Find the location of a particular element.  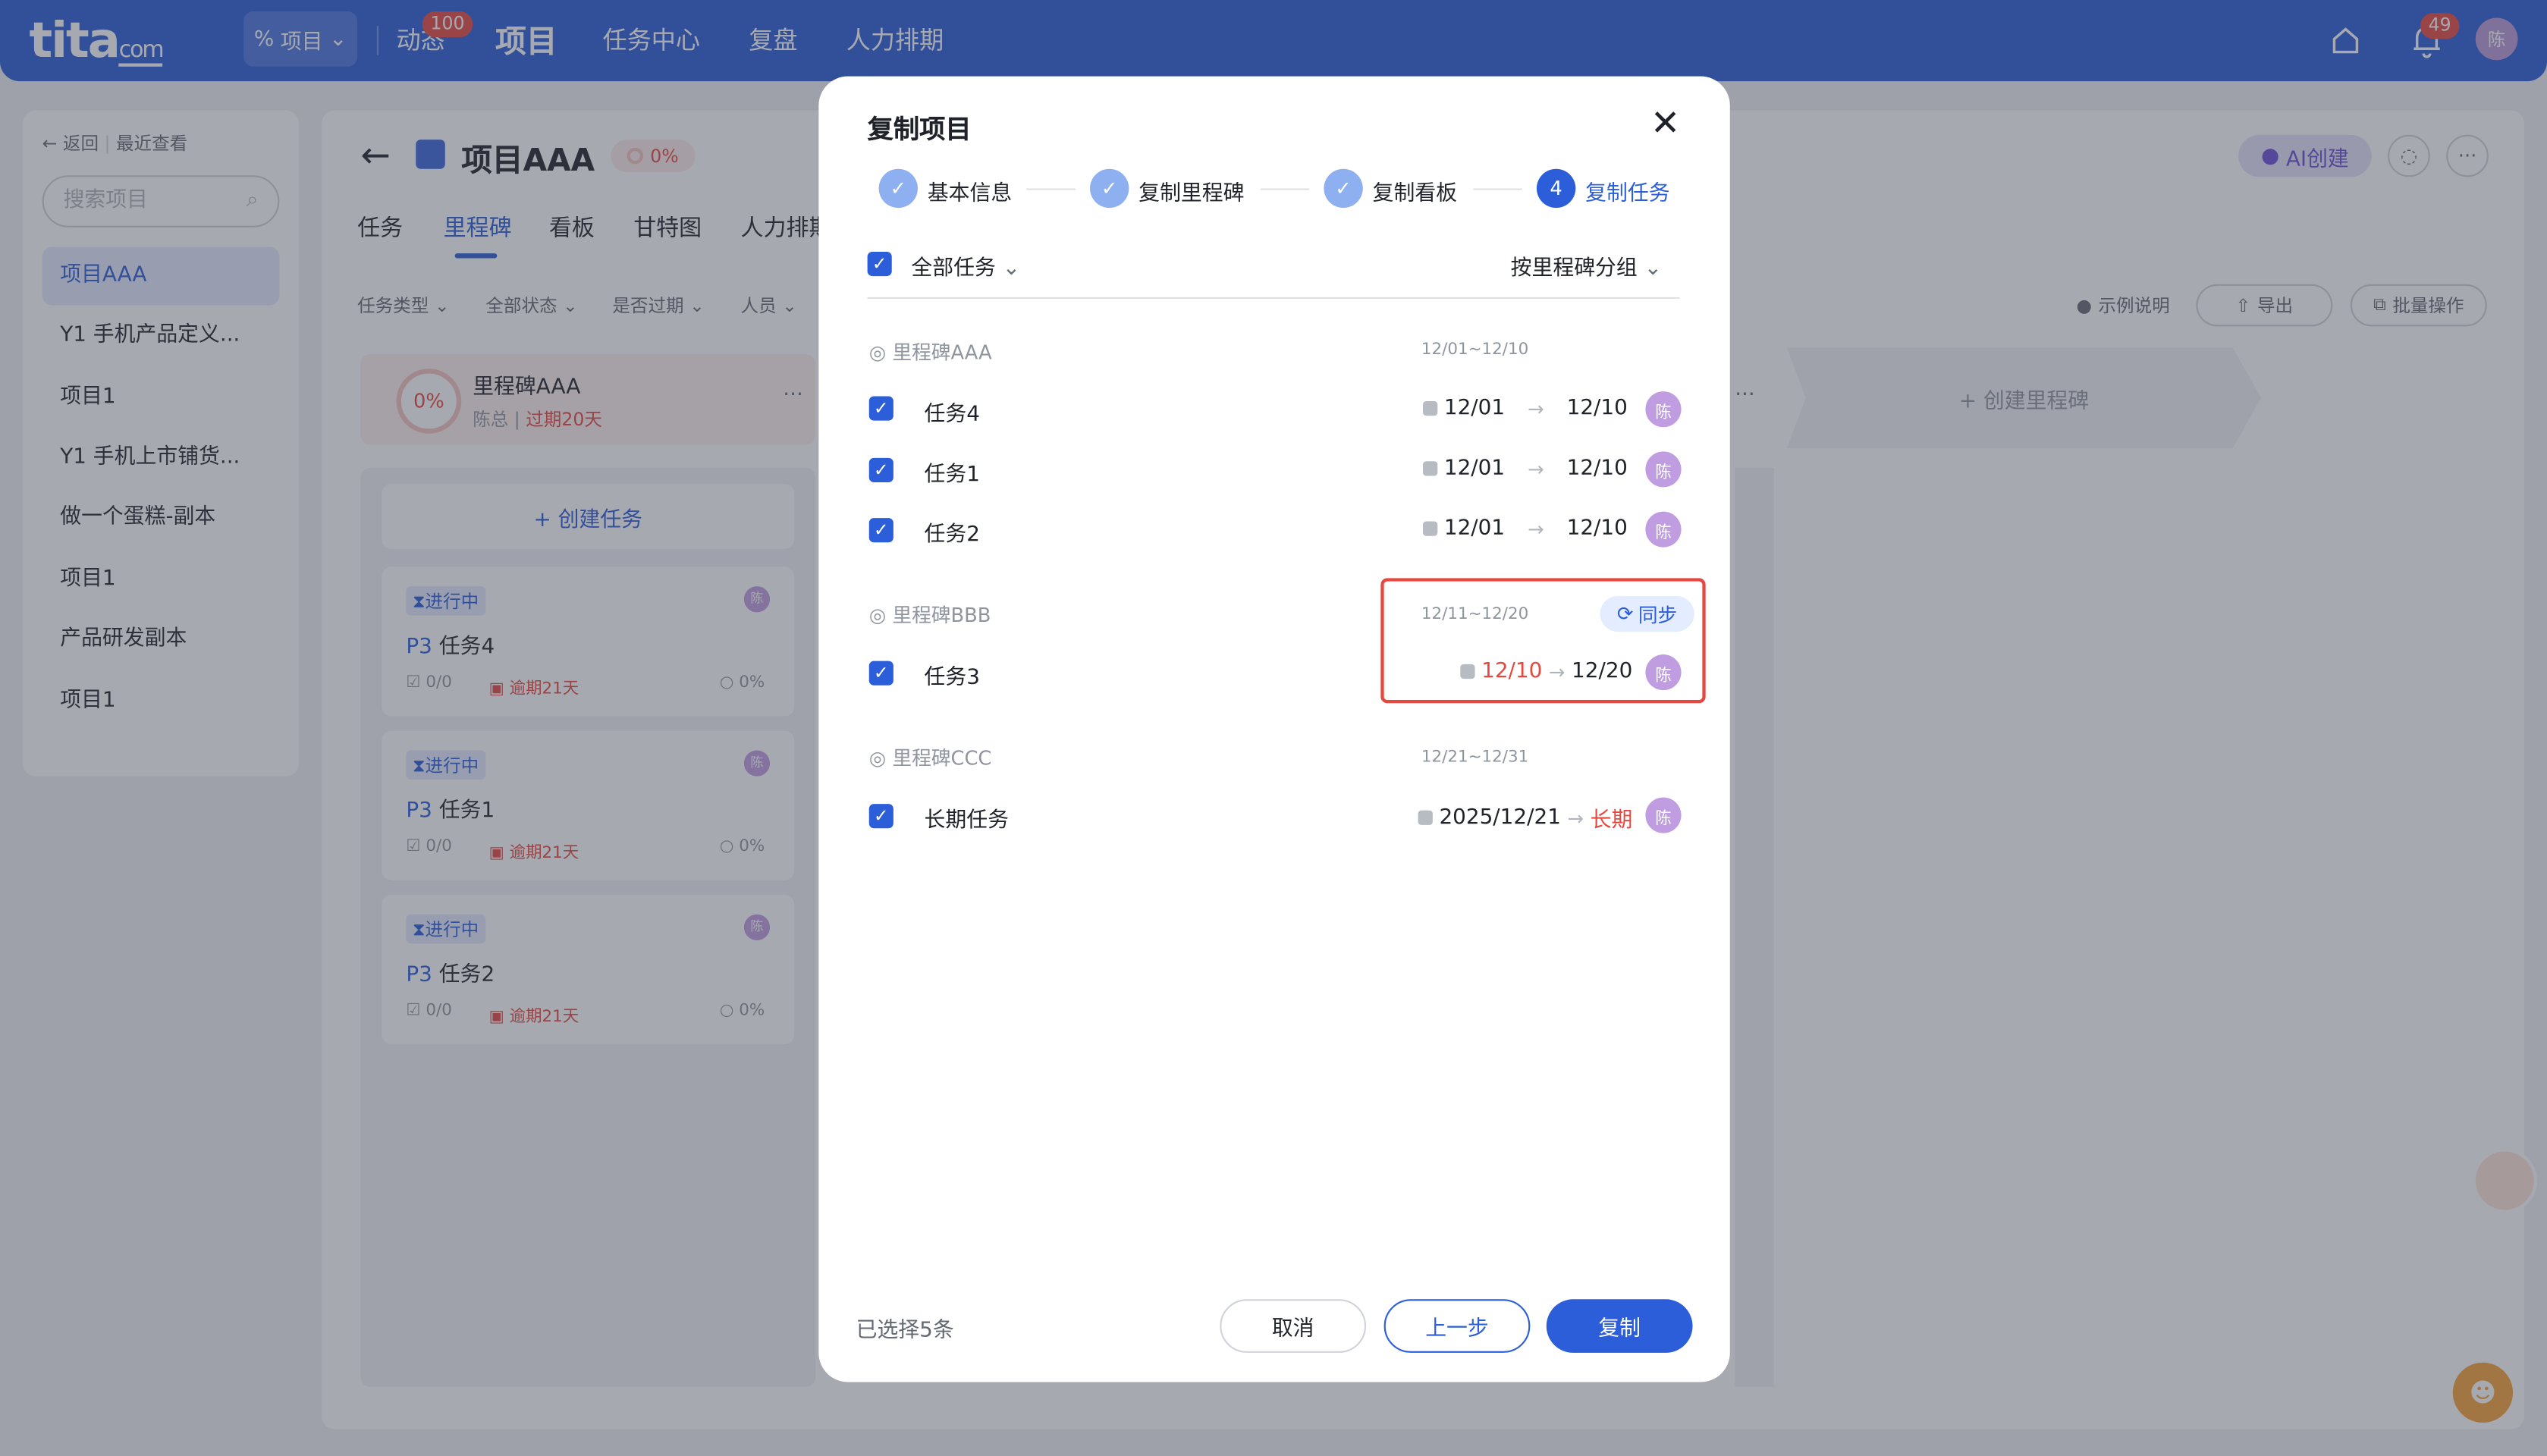

select-all-checkbox: ✓ is located at coordinates (880, 264).